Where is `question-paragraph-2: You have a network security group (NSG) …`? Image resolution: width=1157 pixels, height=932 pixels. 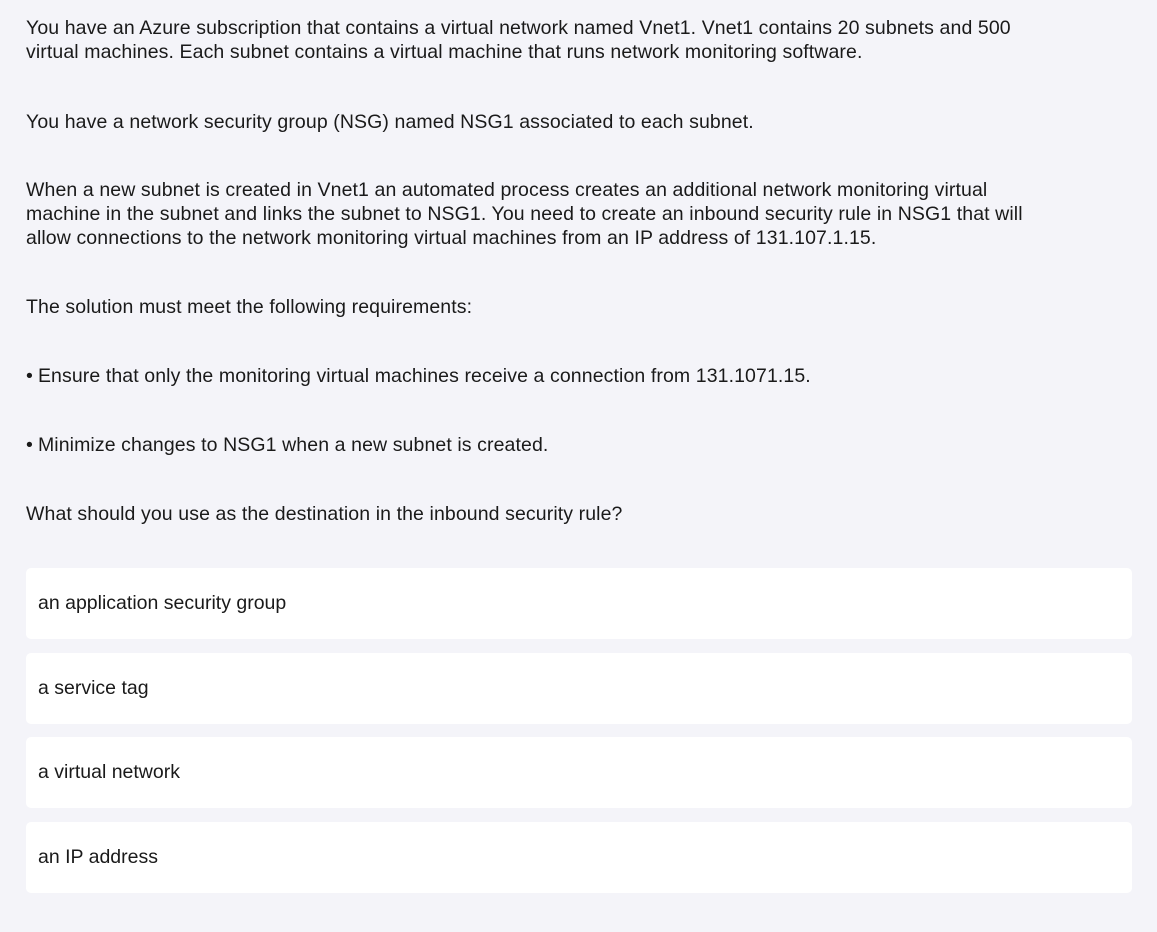 question-paragraph-2: You have a network security group (NSG) … is located at coordinates (390, 122).